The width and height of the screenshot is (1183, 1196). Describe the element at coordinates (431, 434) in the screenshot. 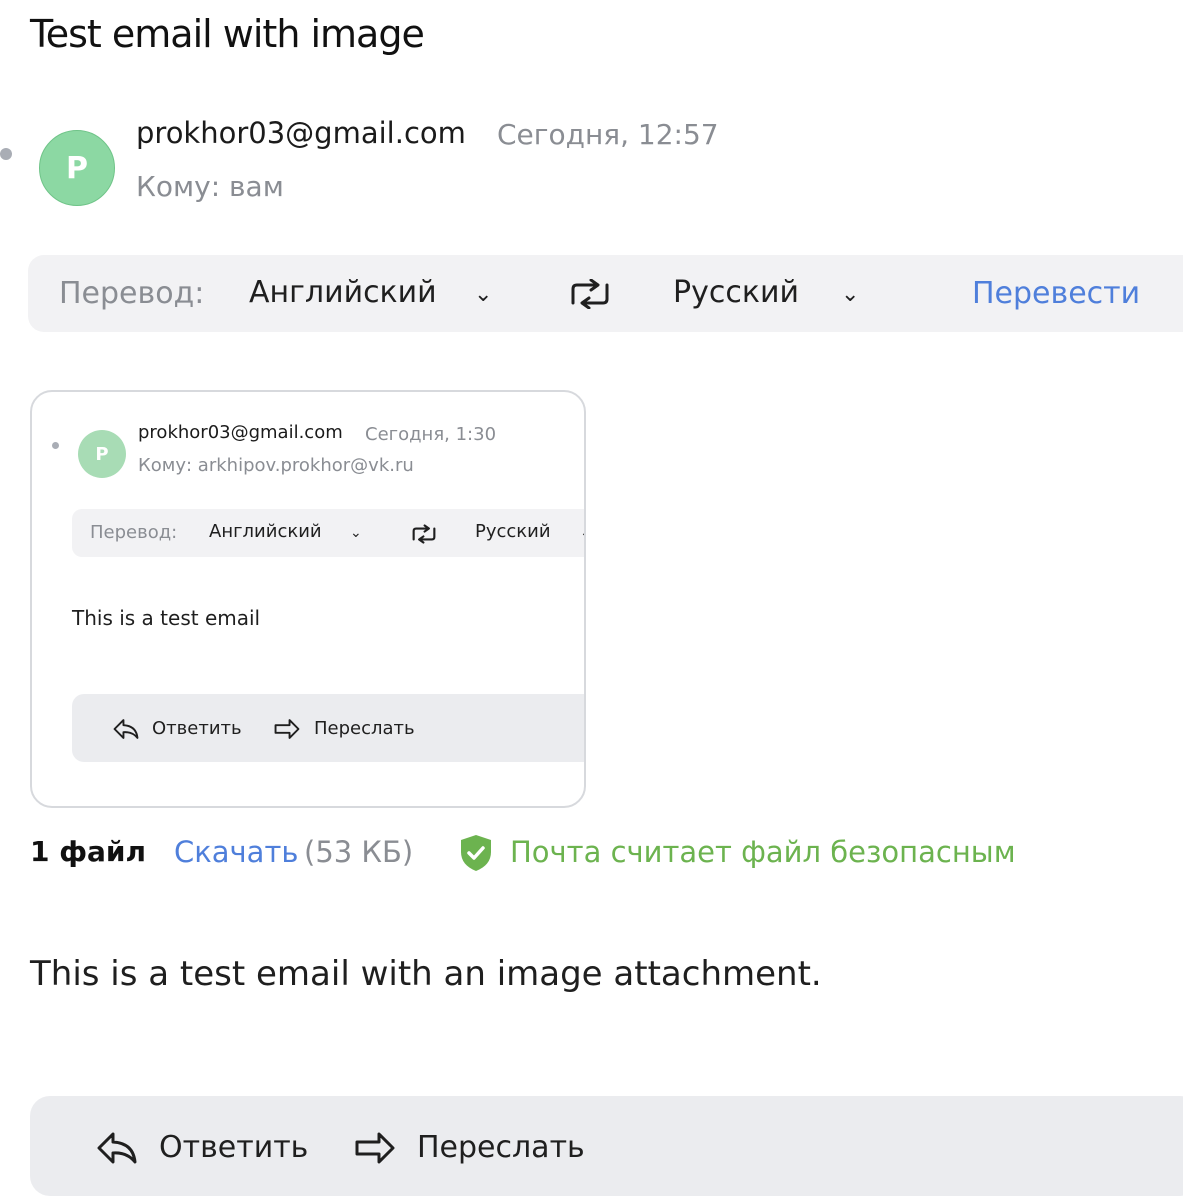

I see `message-date: Сегодня, 1:30` at that location.